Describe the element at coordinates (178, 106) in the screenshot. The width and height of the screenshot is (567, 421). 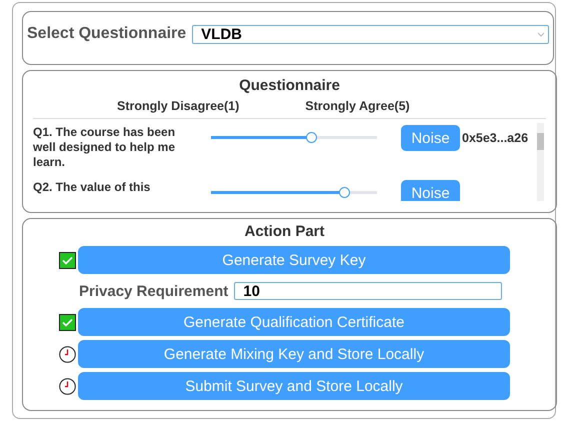
I see `scale-label: Strongly Disagree(1)` at that location.